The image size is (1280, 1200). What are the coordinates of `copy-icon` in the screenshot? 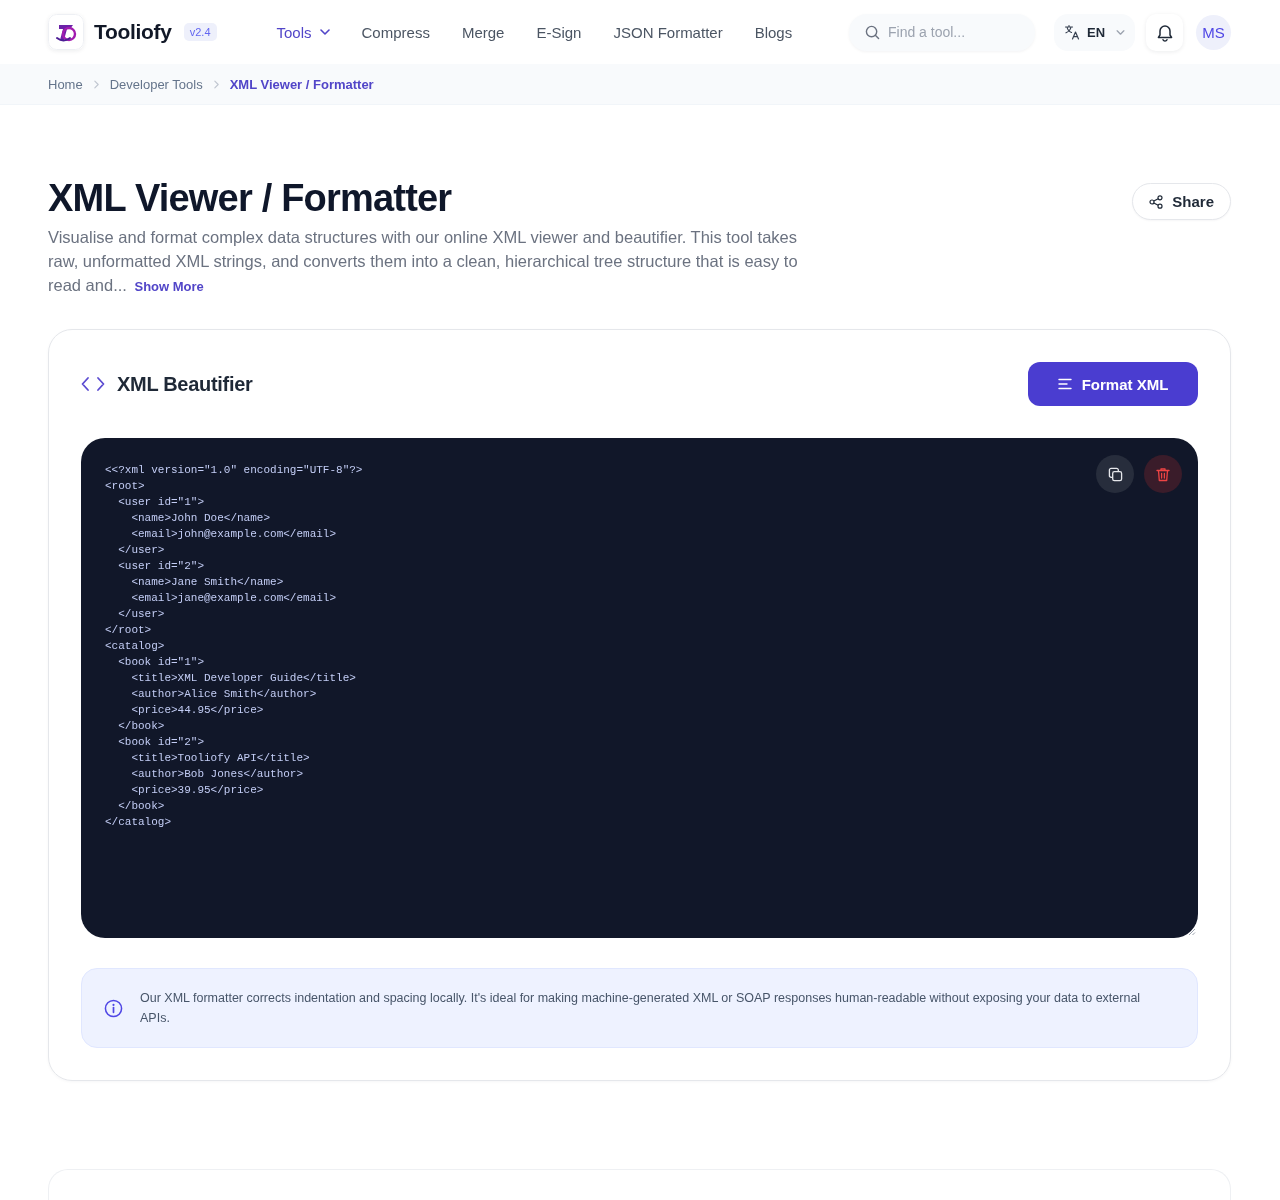 It's located at (1115, 474).